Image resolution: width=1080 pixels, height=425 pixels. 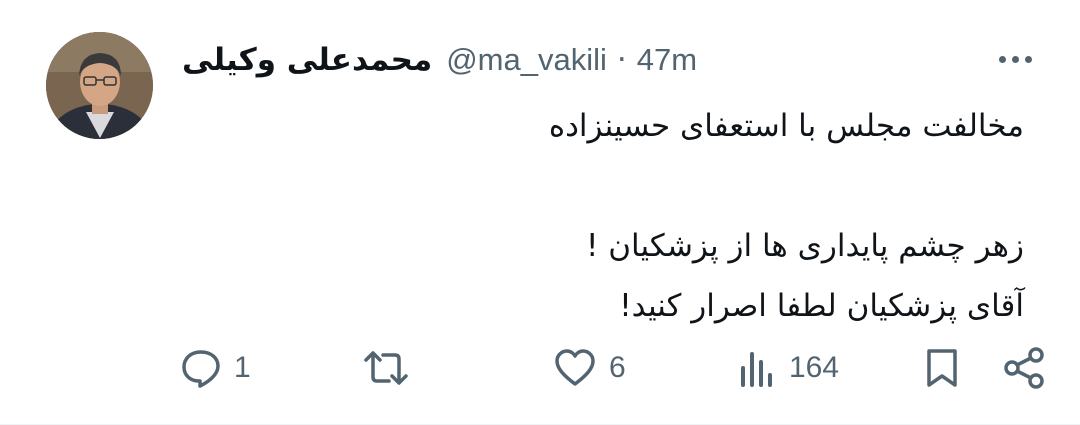 What do you see at coordinates (242, 367) in the screenshot?
I see `reply-count: 1` at bounding box center [242, 367].